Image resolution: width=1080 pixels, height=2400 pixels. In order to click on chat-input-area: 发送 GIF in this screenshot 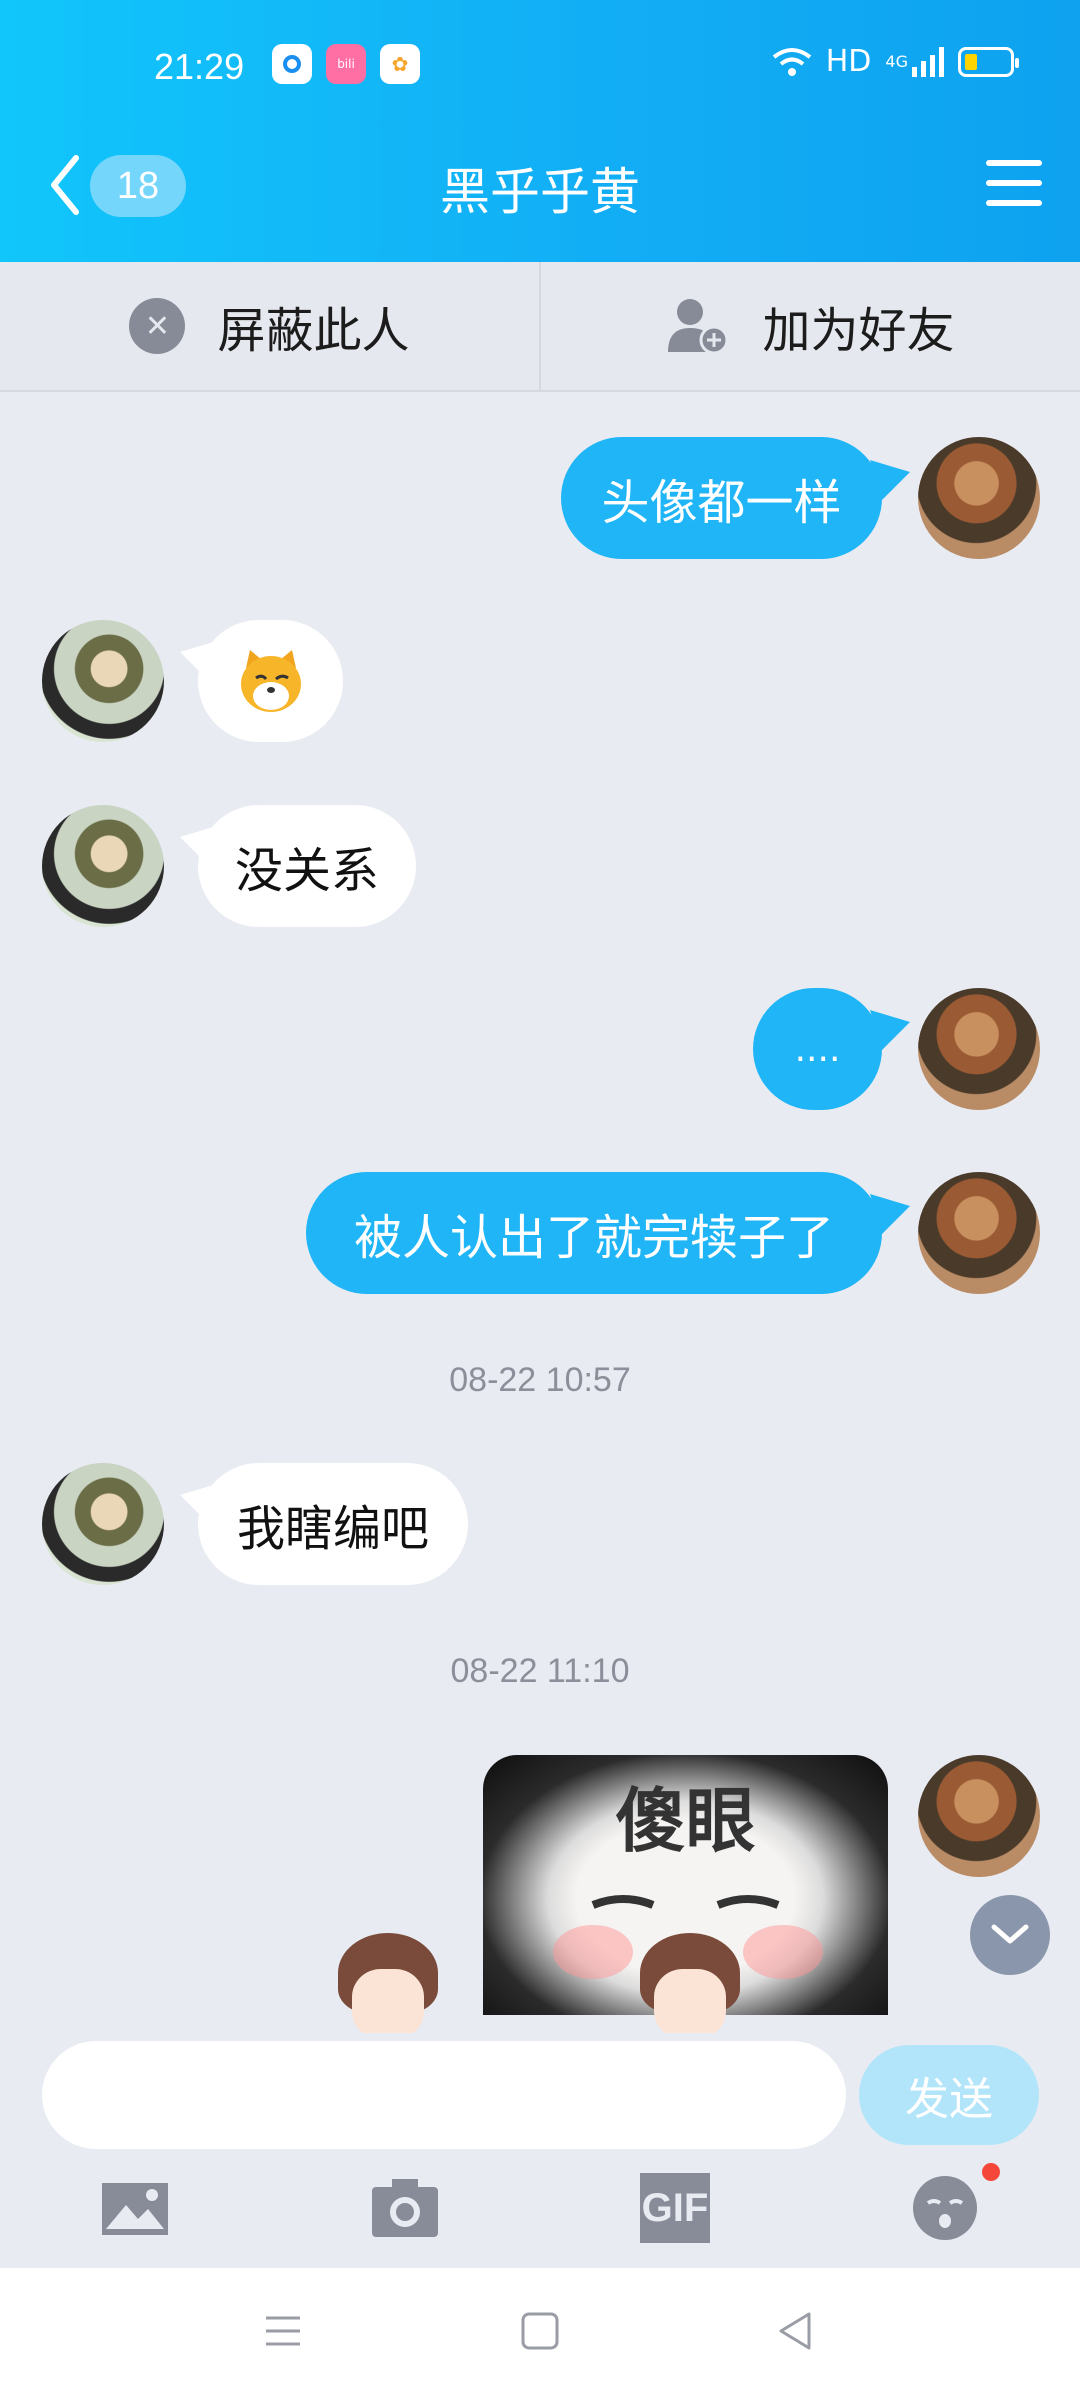, I will do `click(540, 2150)`.